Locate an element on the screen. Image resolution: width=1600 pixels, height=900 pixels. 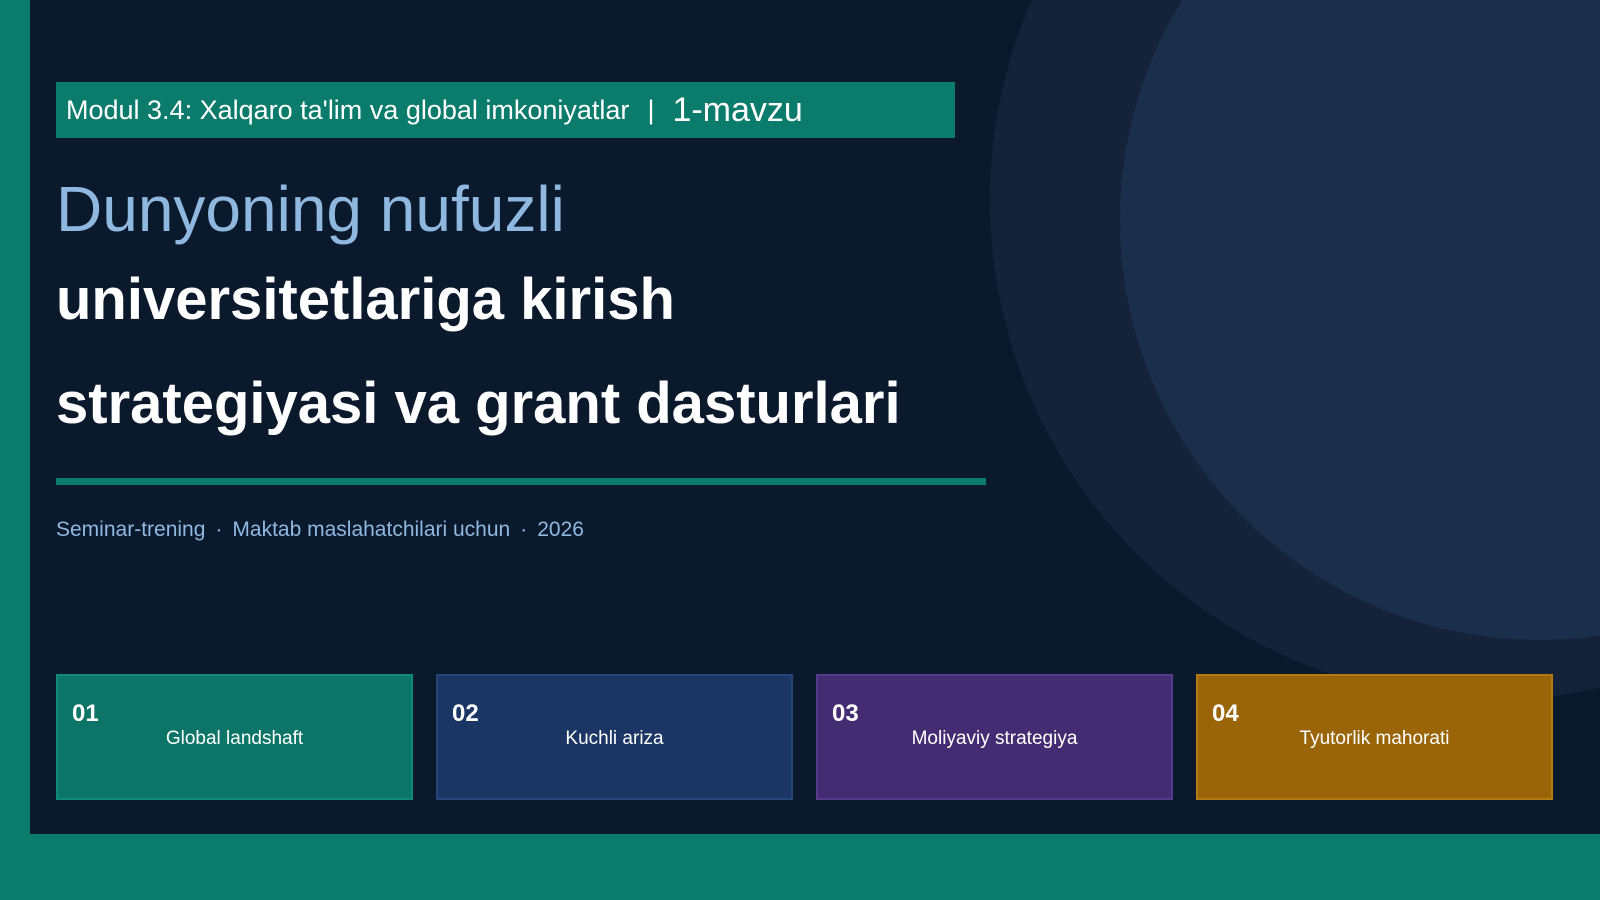
topic-card-4: 04 Tyutorlik mahorati is located at coordinates (1374, 737).